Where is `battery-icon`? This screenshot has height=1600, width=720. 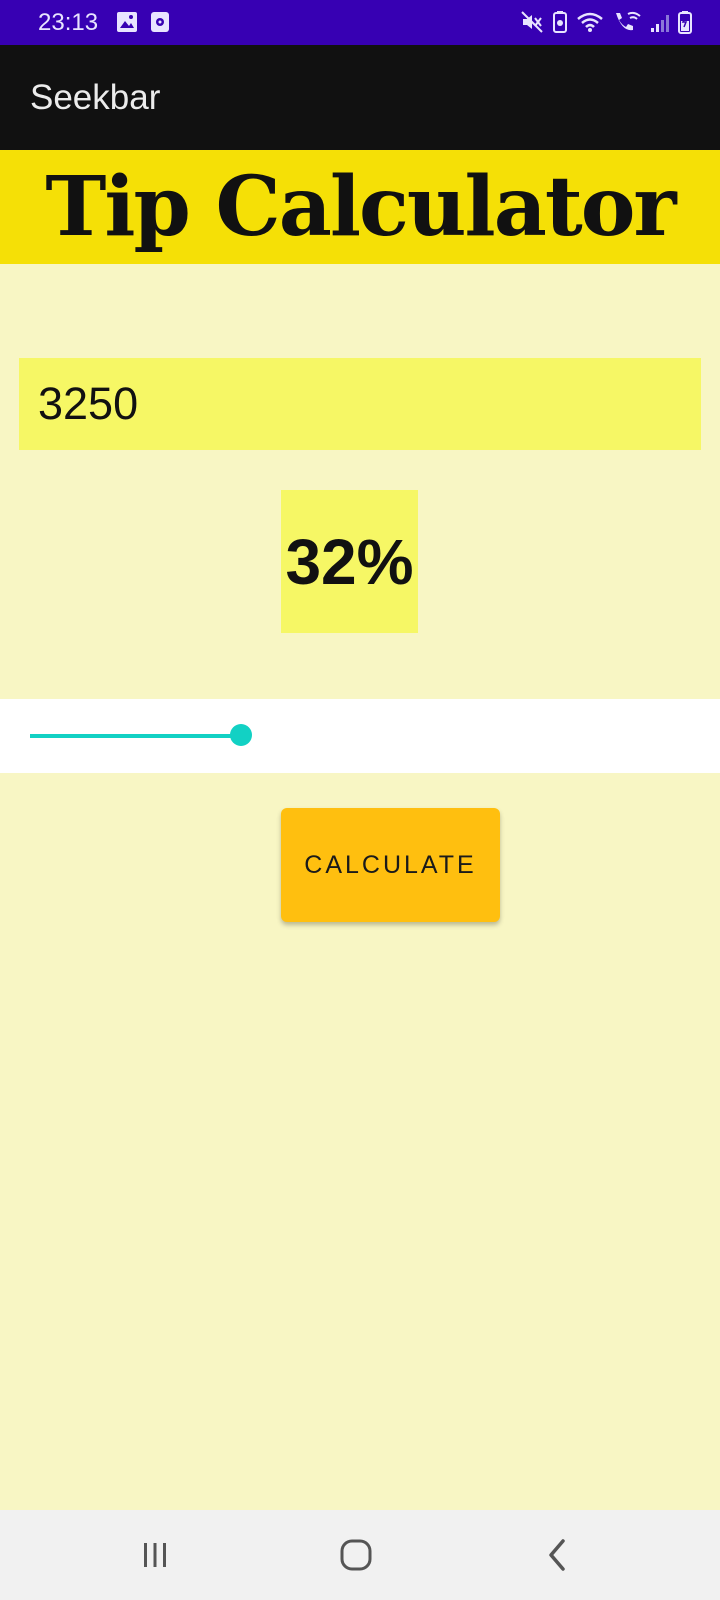 battery-icon is located at coordinates (685, 24).